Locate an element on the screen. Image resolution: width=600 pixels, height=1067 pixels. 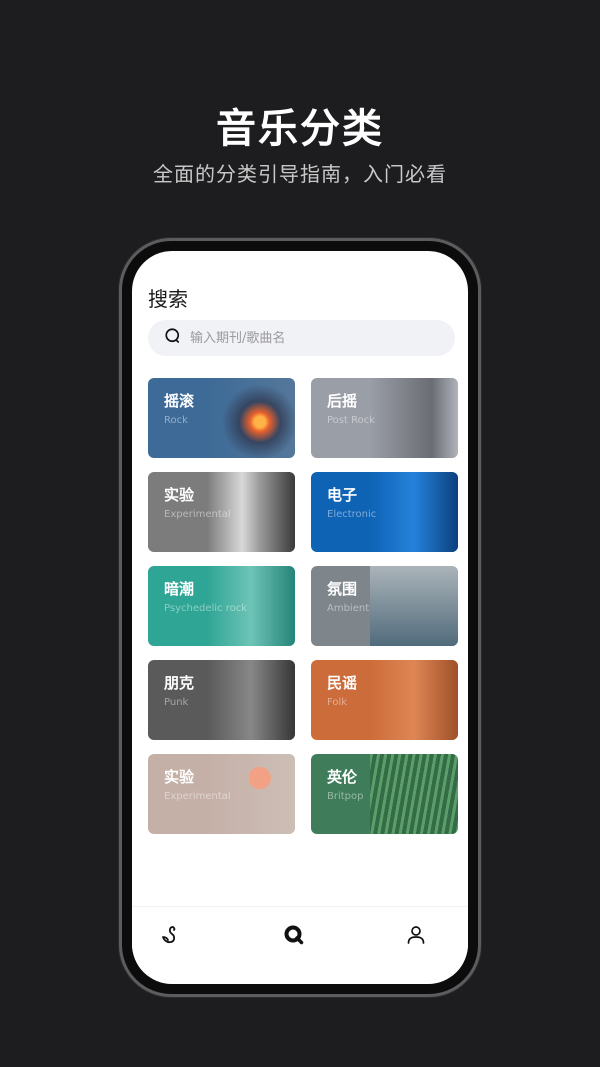
page-title: 搜索 is located at coordinates (168, 299).